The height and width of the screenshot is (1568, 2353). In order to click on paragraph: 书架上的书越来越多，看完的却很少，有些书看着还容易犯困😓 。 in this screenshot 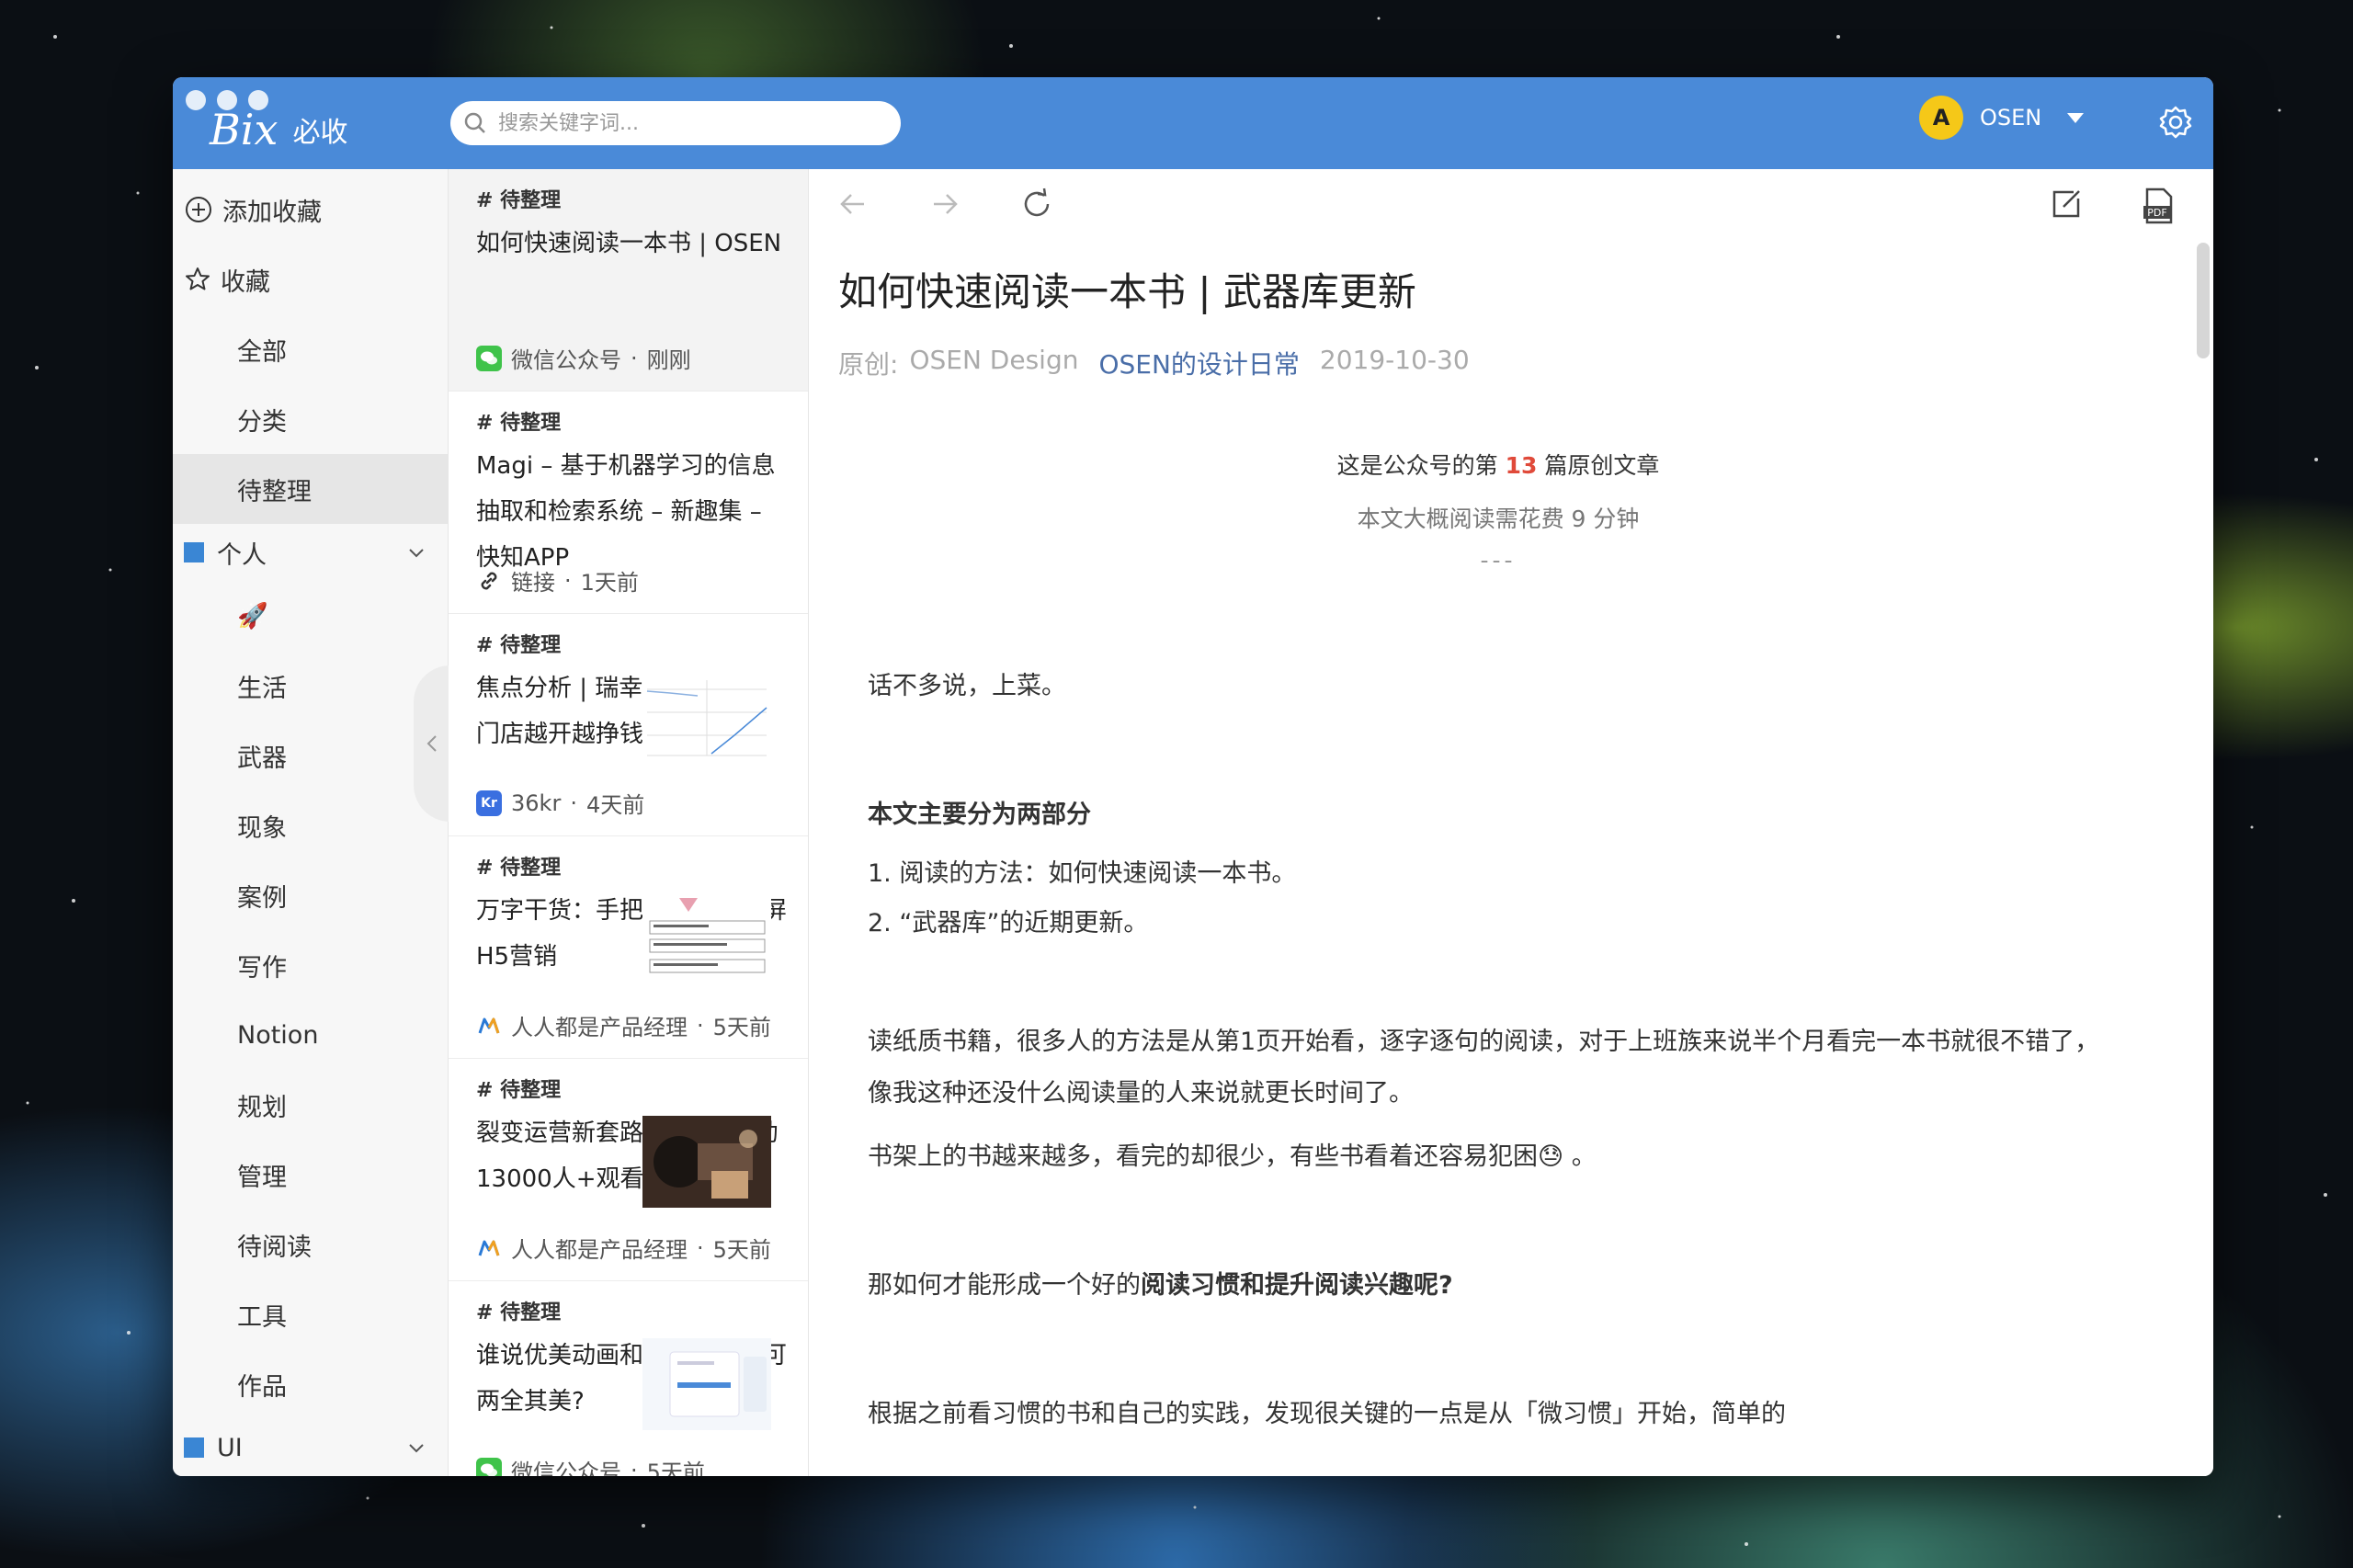, I will do `click(1232, 1156)`.